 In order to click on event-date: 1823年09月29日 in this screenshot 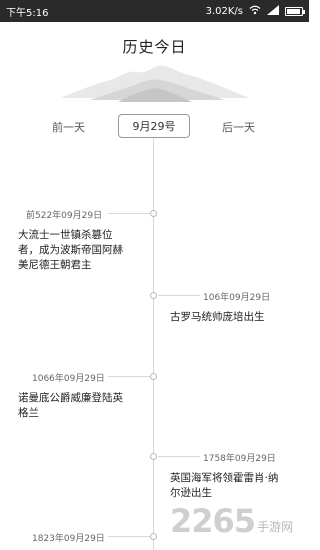, I will do `click(68, 539)`.